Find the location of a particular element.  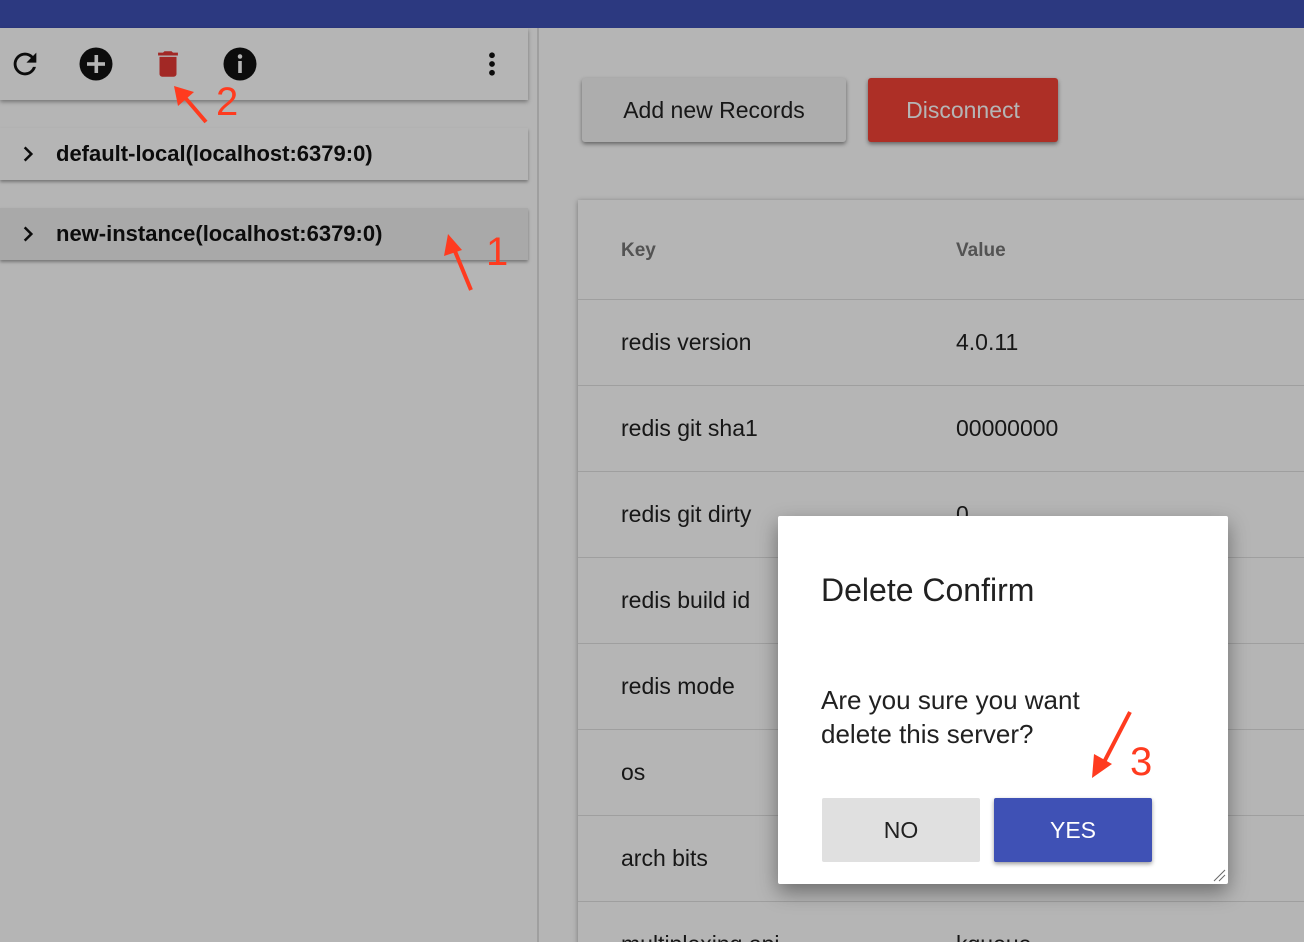

annotation-number-2: 2 is located at coordinates (227, 102).